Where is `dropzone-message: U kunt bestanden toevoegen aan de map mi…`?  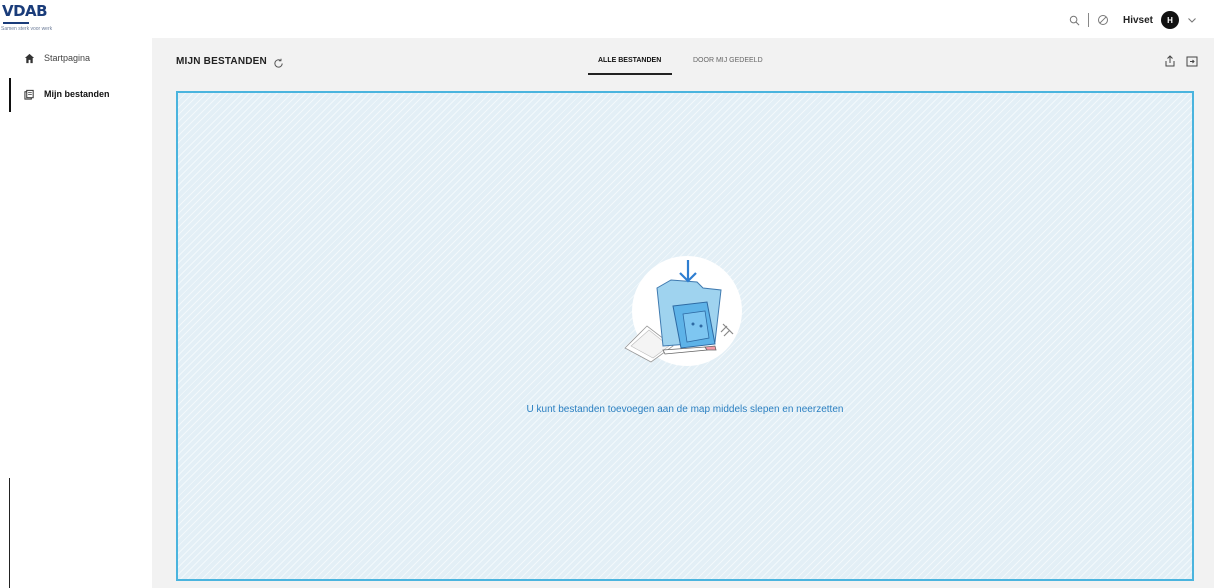 dropzone-message: U kunt bestanden toevoegen aan de map mi… is located at coordinates (685, 409).